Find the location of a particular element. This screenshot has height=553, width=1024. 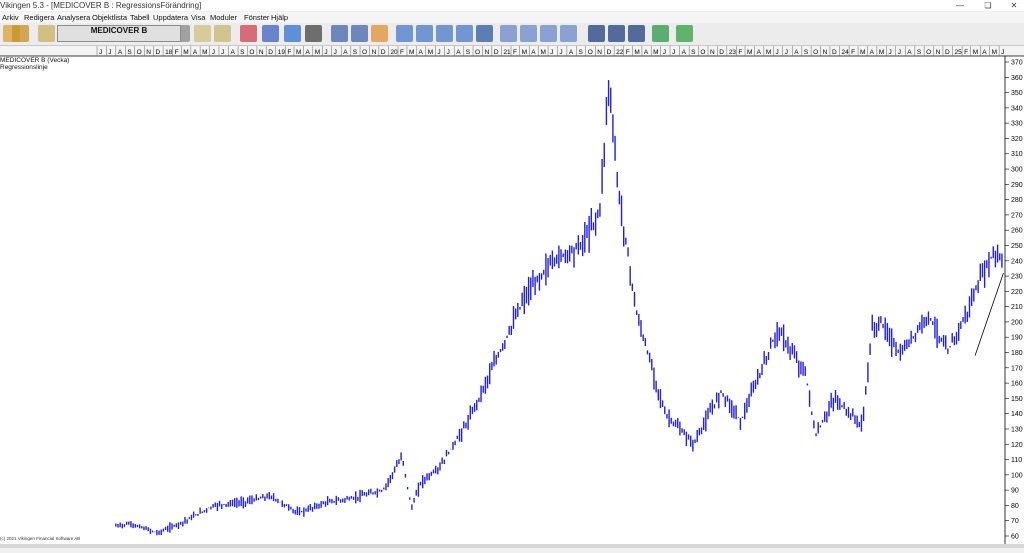

edit-list-icon is located at coordinates (222, 33).